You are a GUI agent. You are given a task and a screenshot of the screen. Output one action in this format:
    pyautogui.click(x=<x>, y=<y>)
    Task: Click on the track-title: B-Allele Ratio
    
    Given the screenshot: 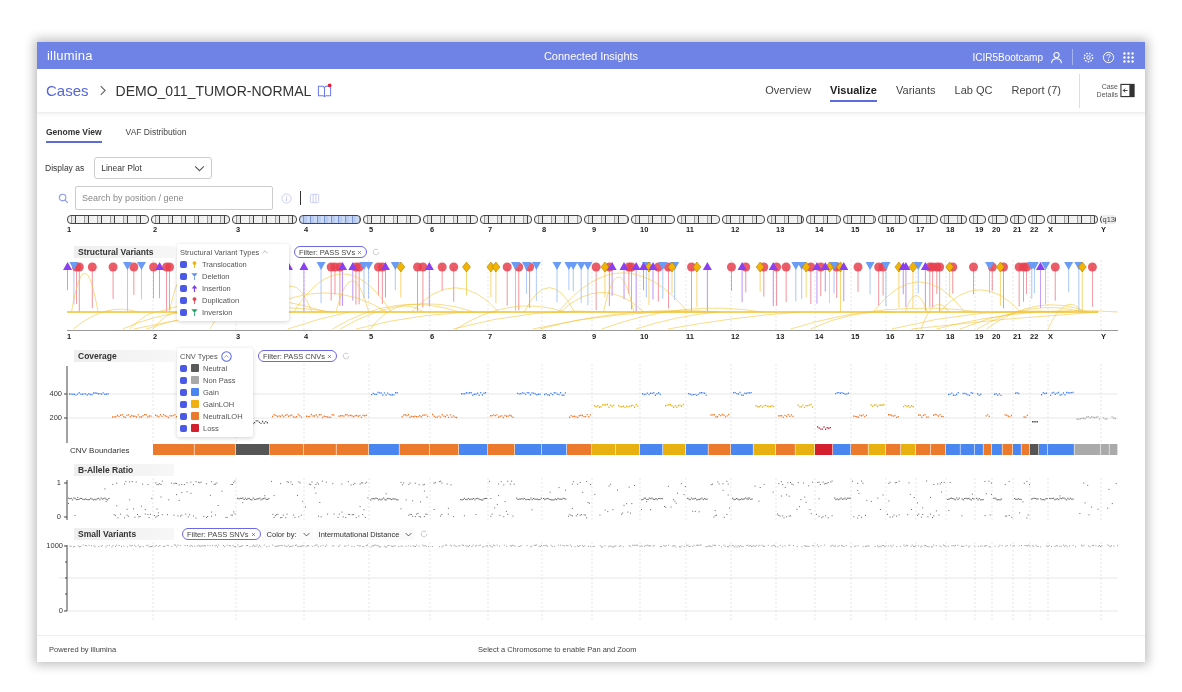 What is the action you would take?
    pyautogui.click(x=124, y=470)
    